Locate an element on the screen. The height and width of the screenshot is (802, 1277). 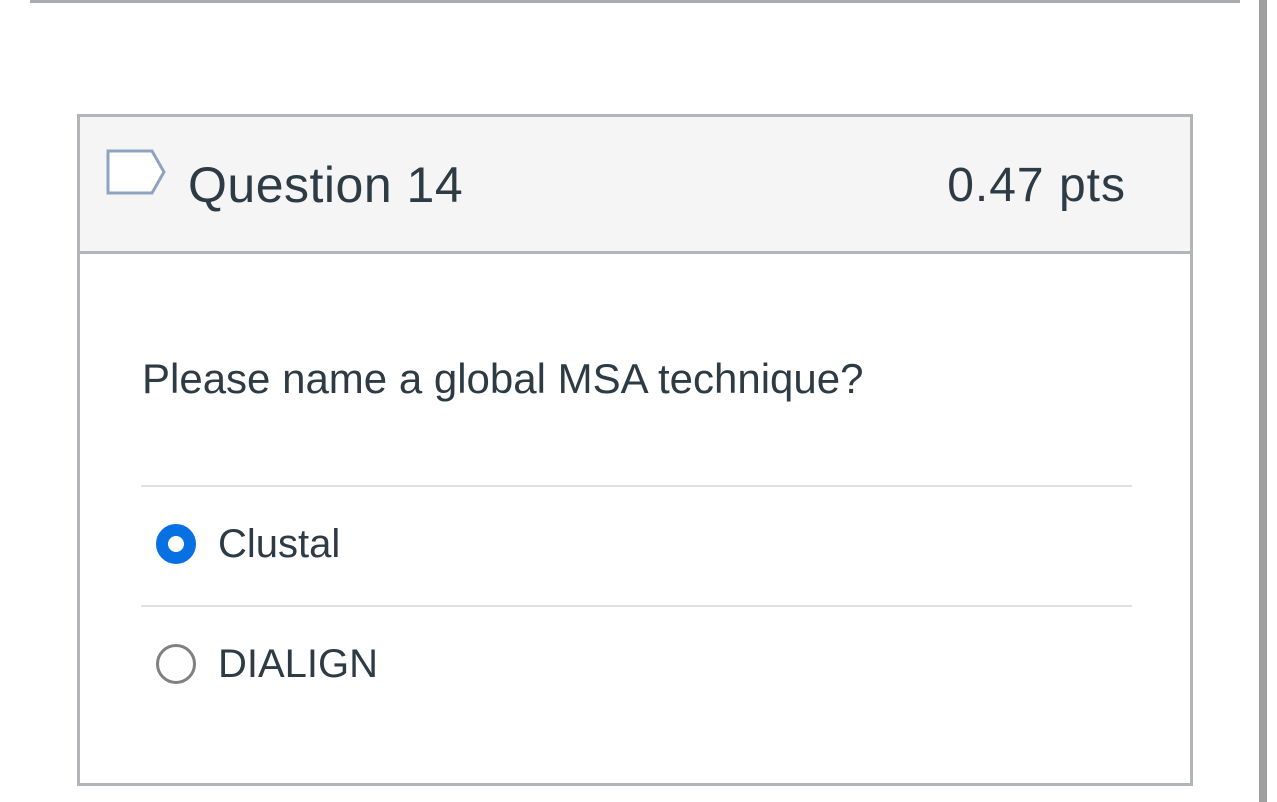
answer-option-clustal: Clustal is located at coordinates (248, 544).